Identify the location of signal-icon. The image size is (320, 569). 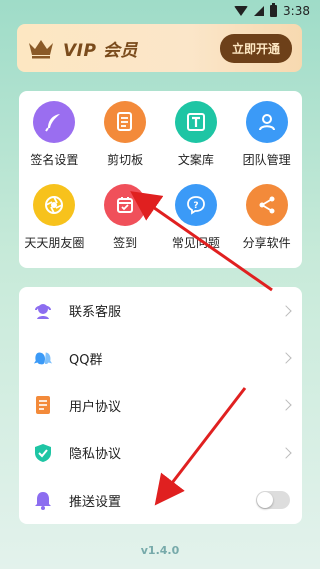
(259, 11).